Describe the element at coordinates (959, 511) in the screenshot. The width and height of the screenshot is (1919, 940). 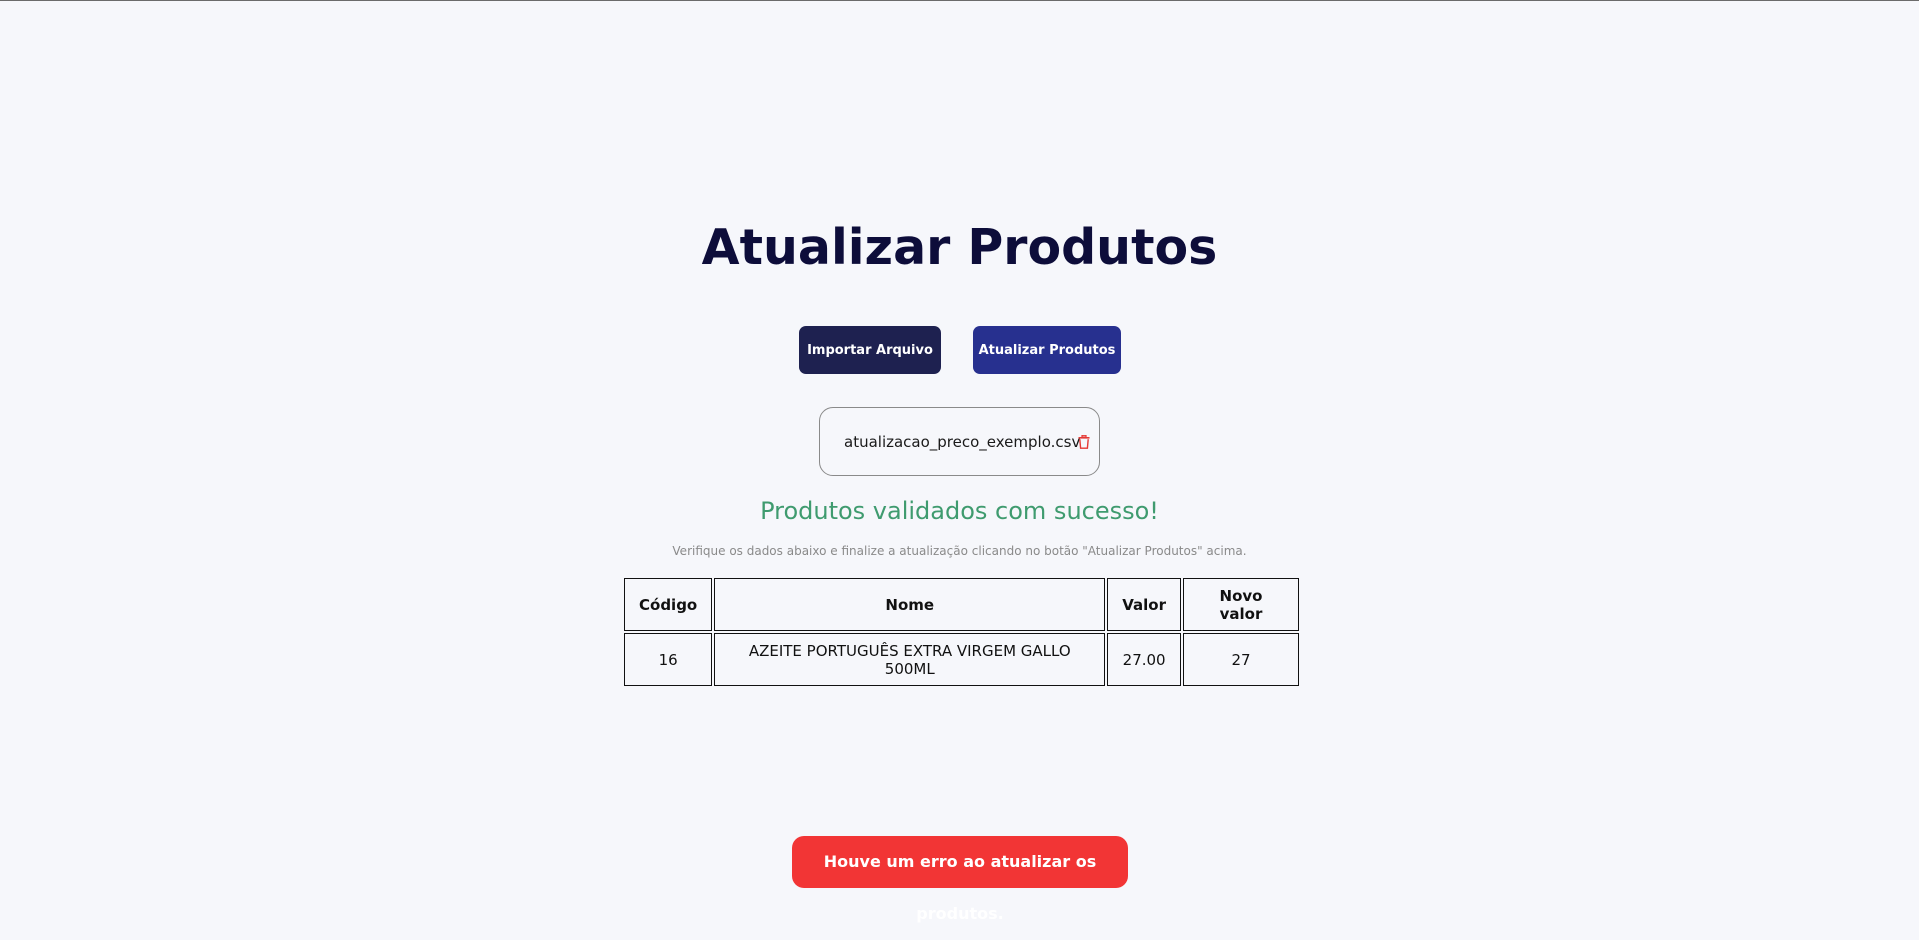
I see `validation-success-message: Produtos validados com sucesso!` at that location.